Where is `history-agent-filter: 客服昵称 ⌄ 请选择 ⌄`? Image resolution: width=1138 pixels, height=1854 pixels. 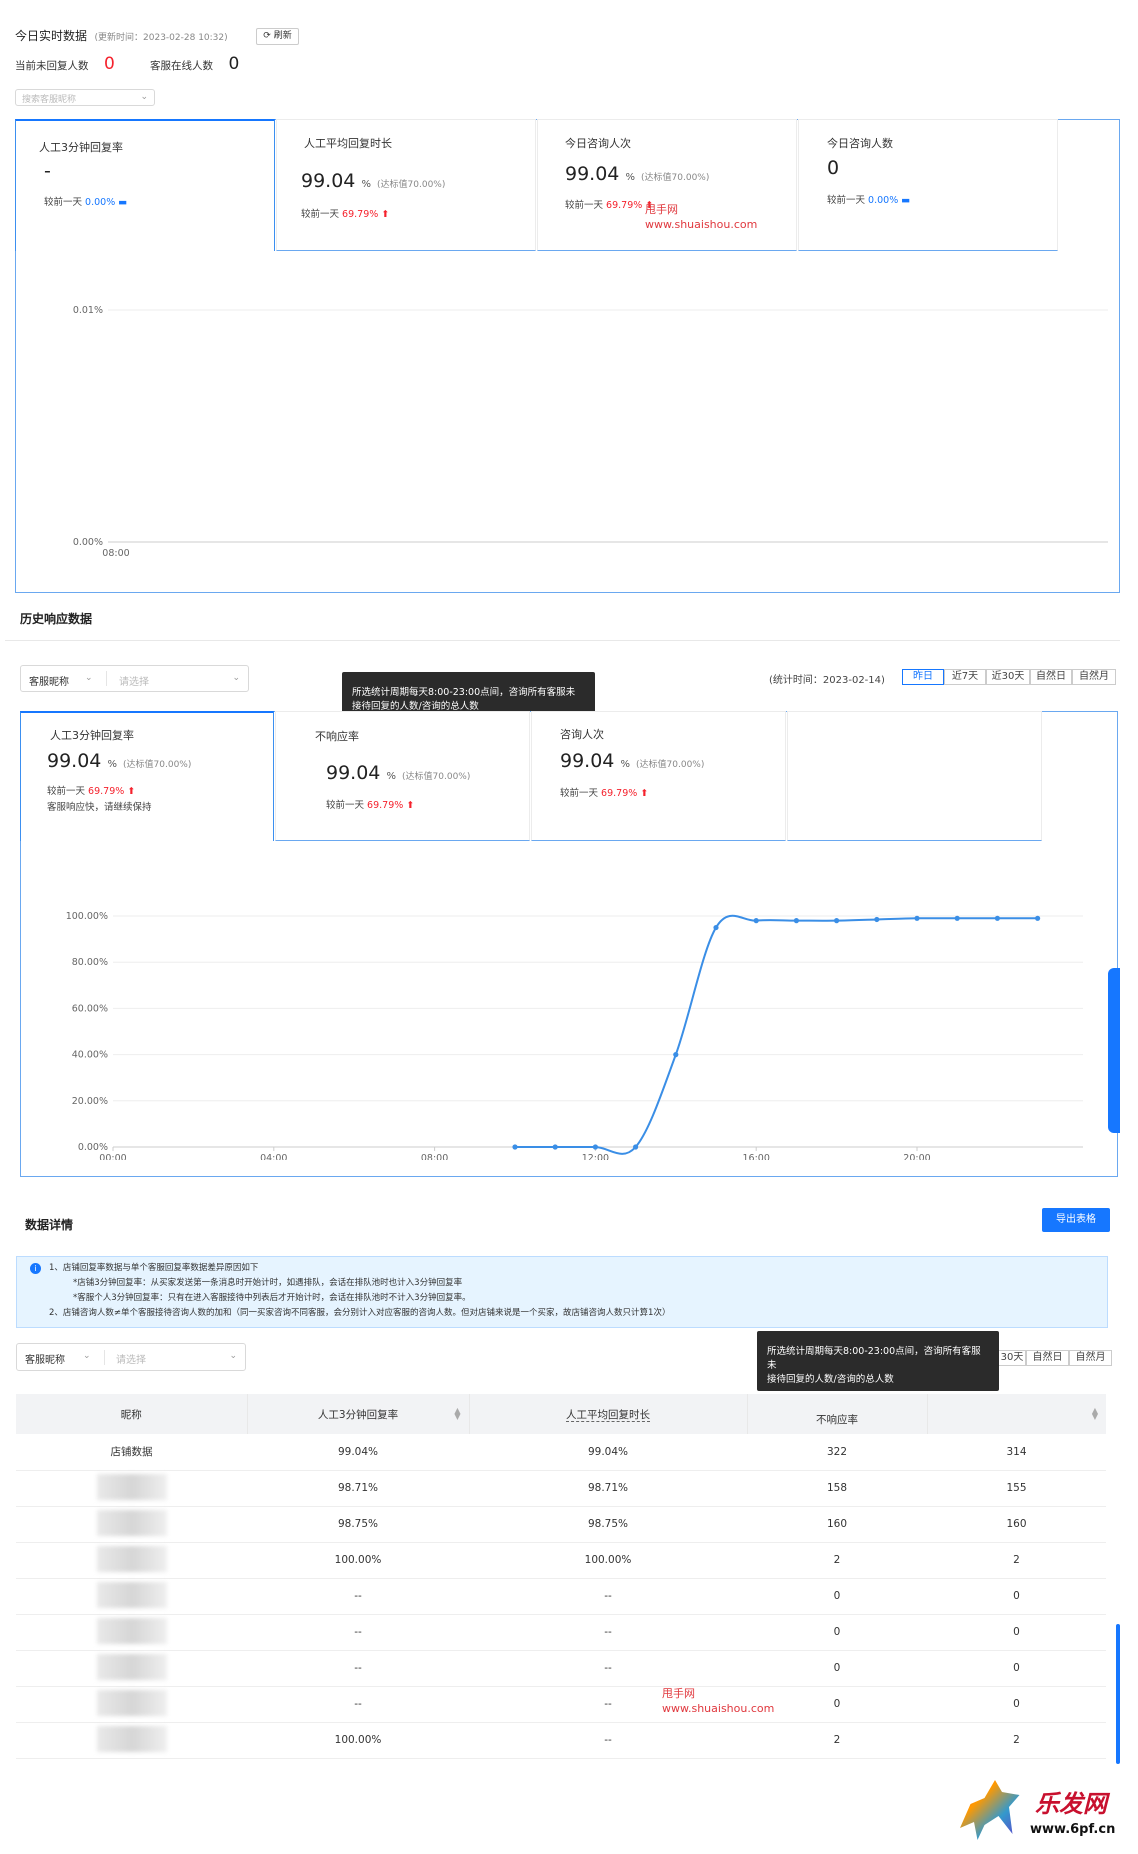
history-agent-filter: 客服昵称 ⌄ 请选择 ⌄ is located at coordinates (134, 678).